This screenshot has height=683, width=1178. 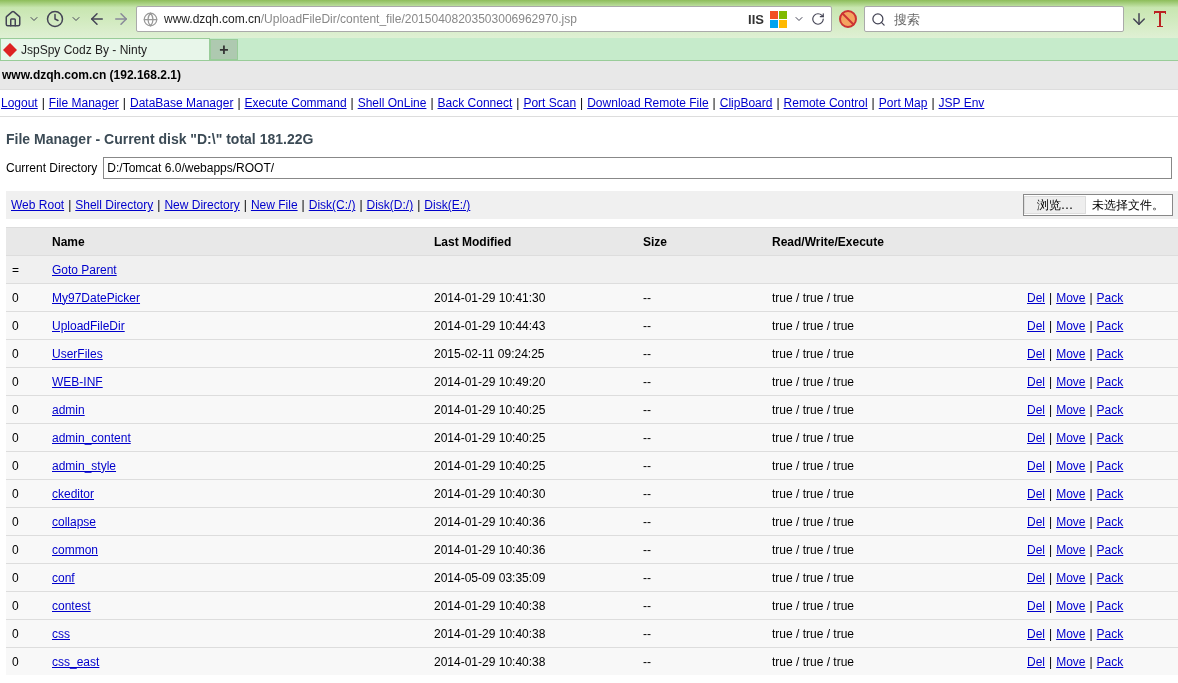 What do you see at coordinates (88, 325) in the screenshot?
I see `folder-link: UploadFileDir` at bounding box center [88, 325].